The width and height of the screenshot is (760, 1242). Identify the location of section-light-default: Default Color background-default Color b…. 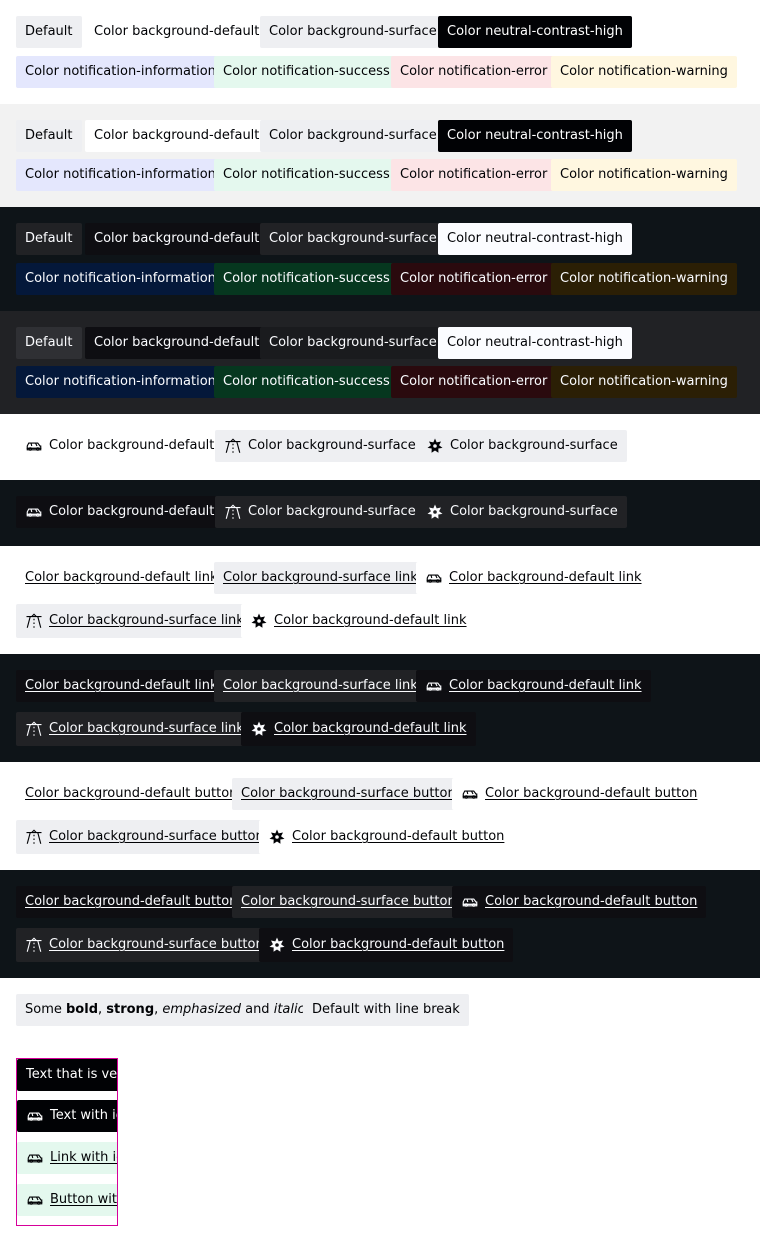
(380, 52).